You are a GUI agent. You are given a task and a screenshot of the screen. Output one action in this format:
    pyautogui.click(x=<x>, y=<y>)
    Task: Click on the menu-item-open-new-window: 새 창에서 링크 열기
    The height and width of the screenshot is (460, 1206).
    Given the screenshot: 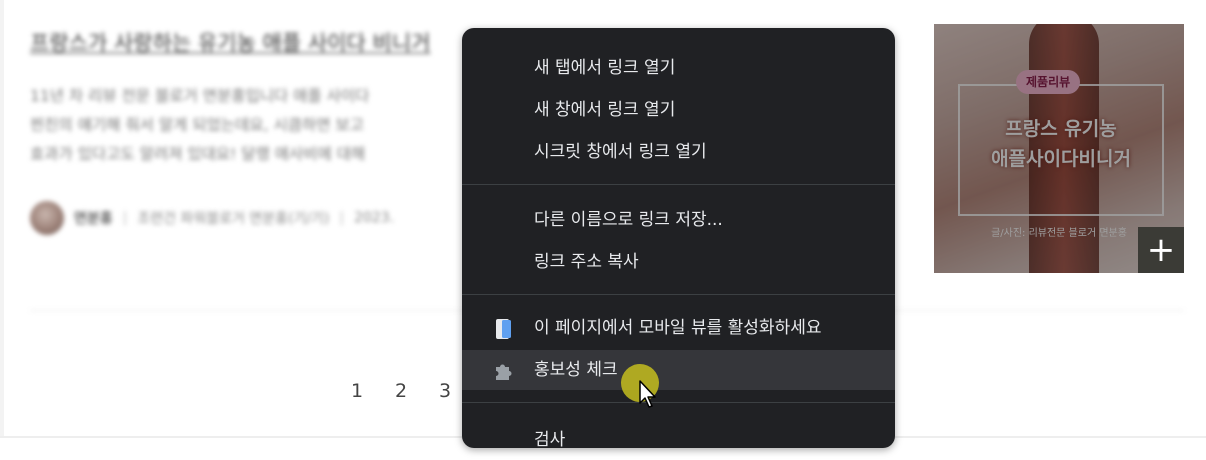 What is the action you would take?
    pyautogui.click(x=678, y=110)
    